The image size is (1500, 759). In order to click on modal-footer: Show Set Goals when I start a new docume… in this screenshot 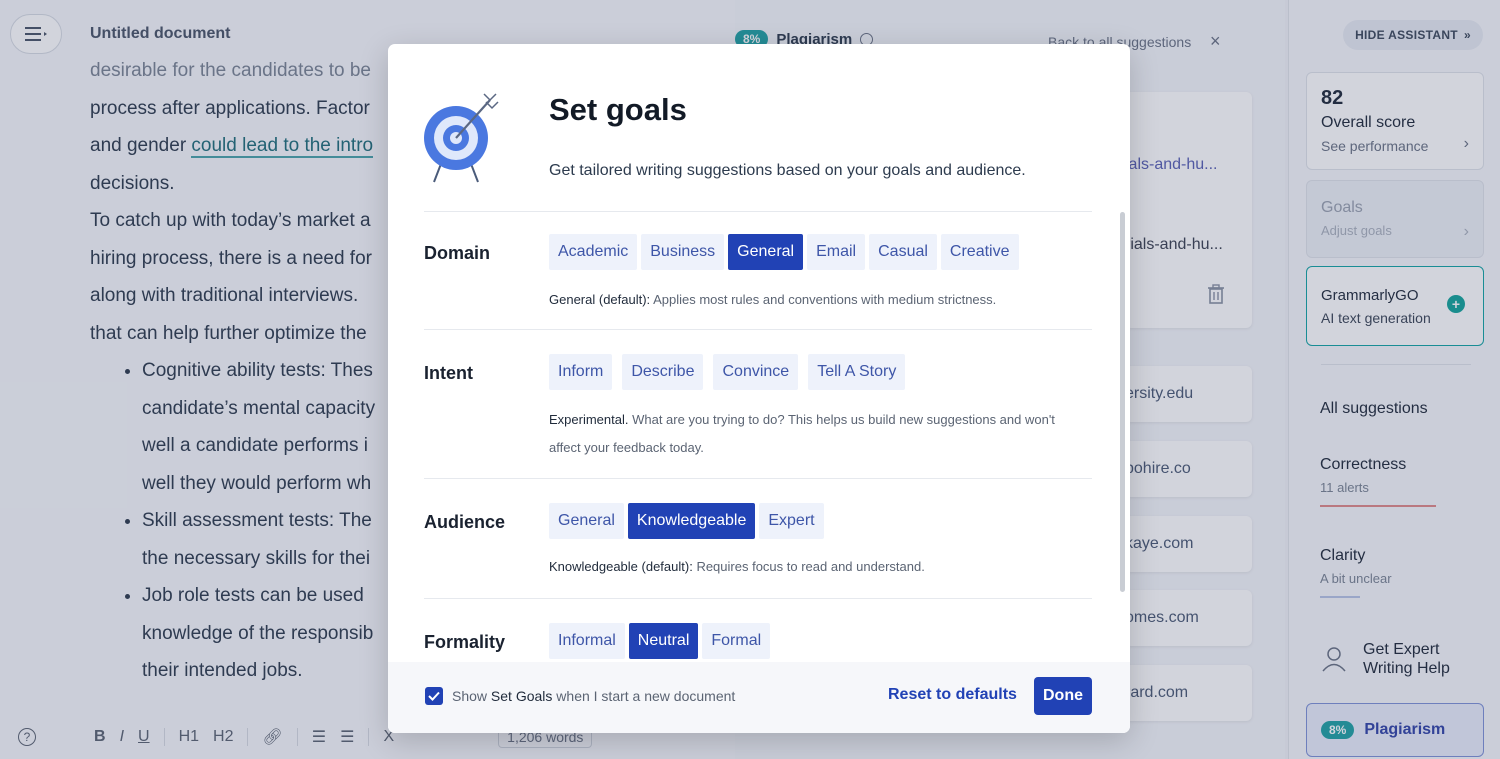, I will do `click(759, 697)`.